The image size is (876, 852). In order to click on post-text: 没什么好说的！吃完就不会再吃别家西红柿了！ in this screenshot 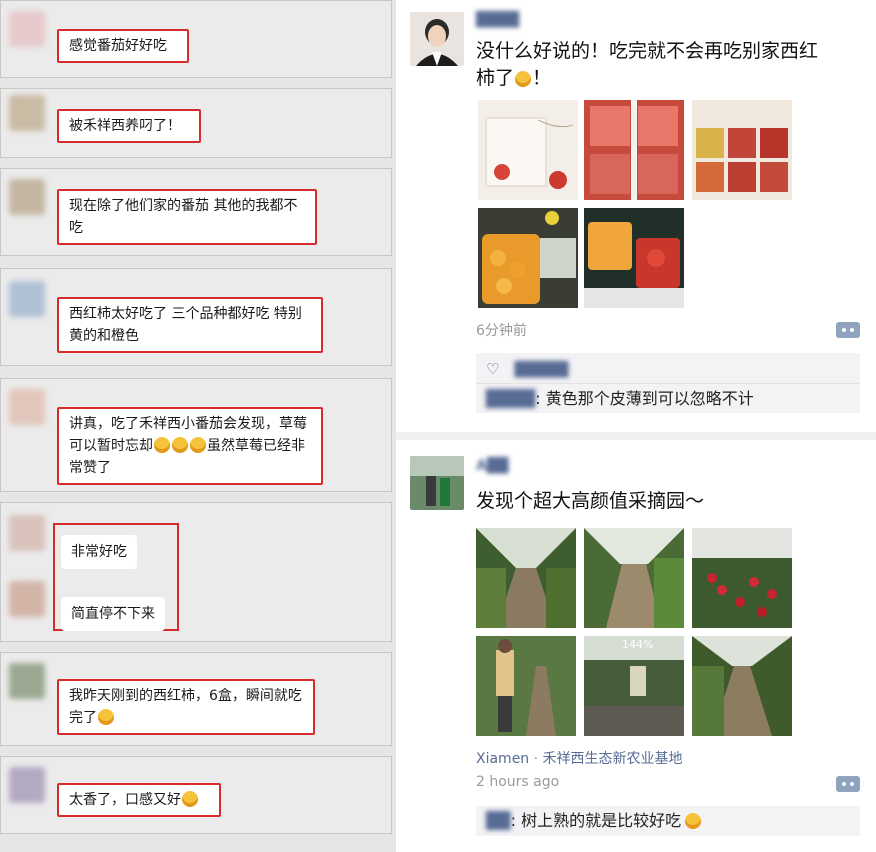, I will do `click(656, 65)`.